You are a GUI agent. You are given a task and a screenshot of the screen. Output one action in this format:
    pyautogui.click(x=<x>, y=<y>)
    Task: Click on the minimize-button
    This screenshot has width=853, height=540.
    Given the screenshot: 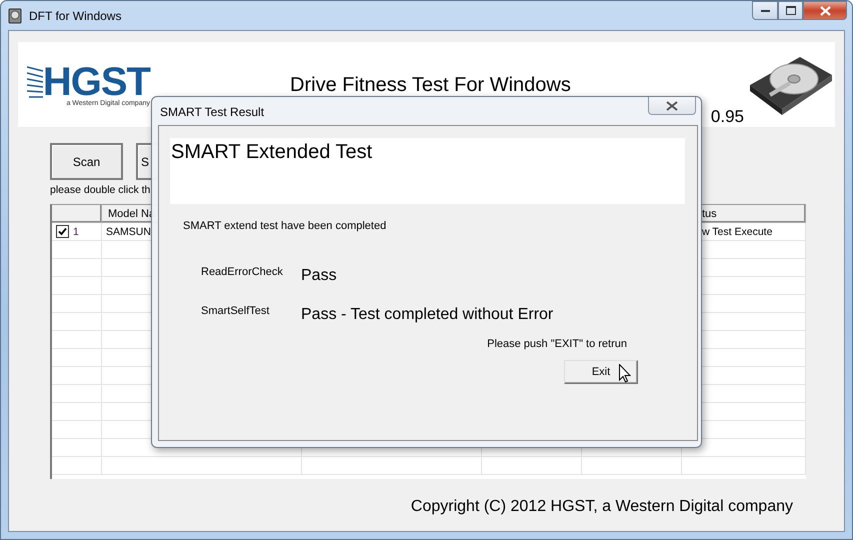 What is the action you would take?
    pyautogui.click(x=765, y=10)
    